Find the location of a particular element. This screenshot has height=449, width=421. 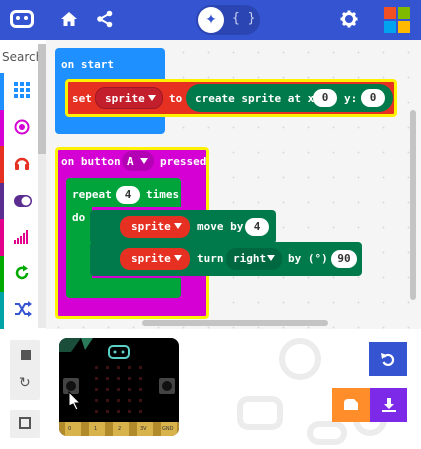

create-sprite-label: create sprite at x: is located at coordinates (258, 98).